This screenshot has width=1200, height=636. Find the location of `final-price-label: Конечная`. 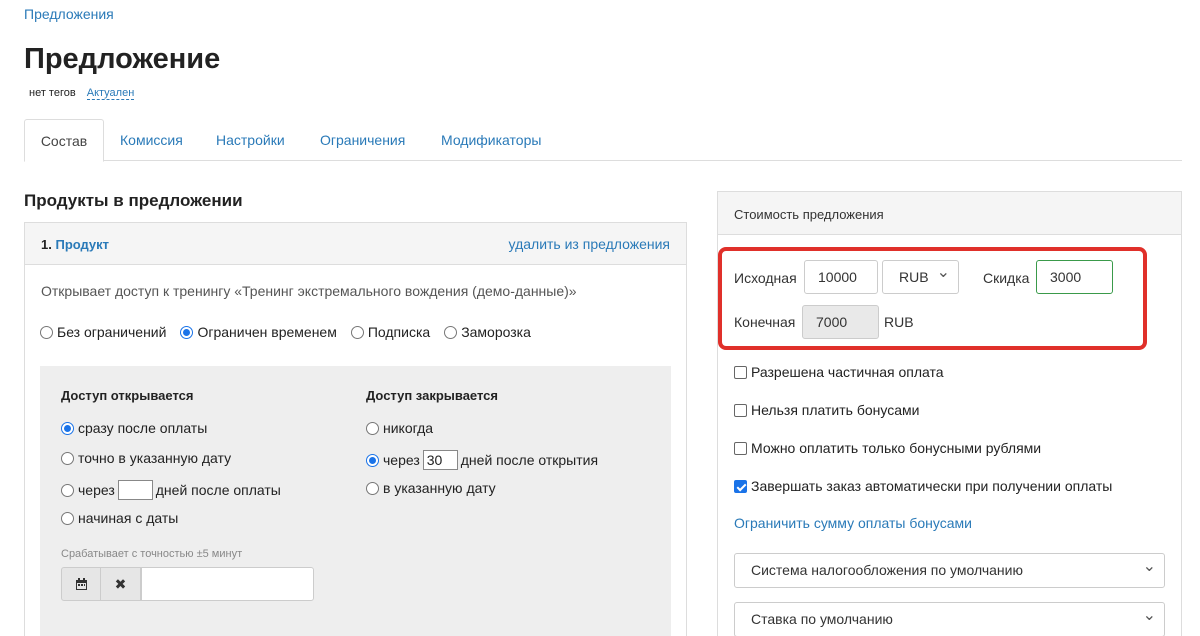

final-price-label: Конечная is located at coordinates (765, 322).